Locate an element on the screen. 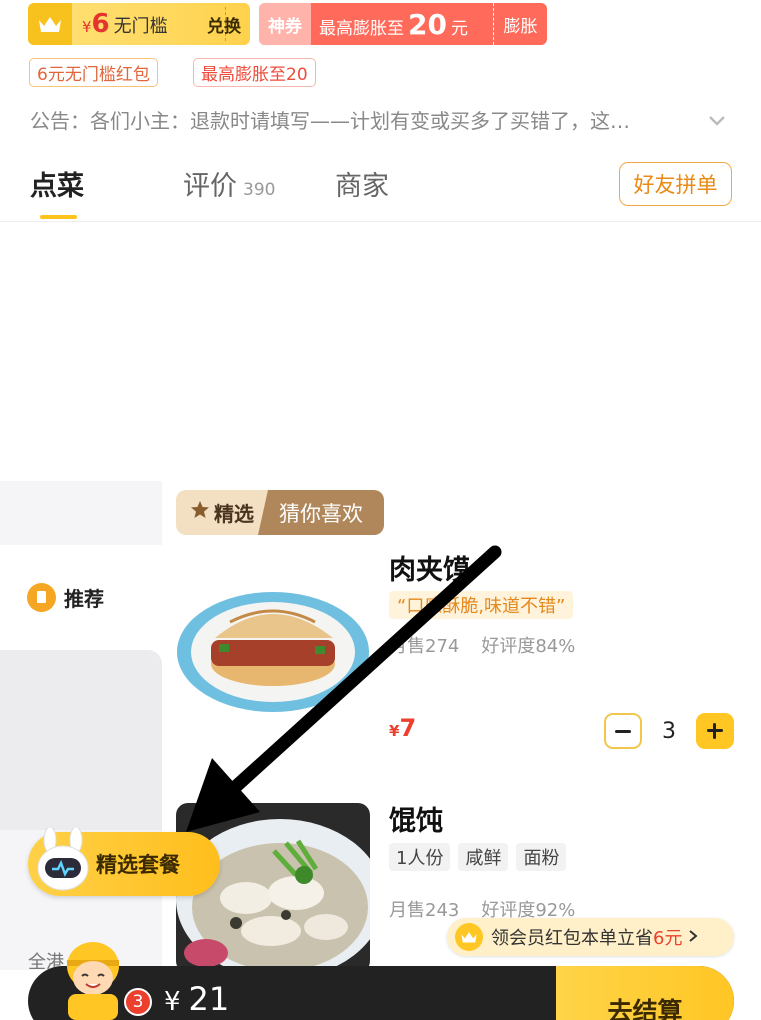 The height and width of the screenshot is (1020, 761). quantity-value: 3 is located at coordinates (669, 731).